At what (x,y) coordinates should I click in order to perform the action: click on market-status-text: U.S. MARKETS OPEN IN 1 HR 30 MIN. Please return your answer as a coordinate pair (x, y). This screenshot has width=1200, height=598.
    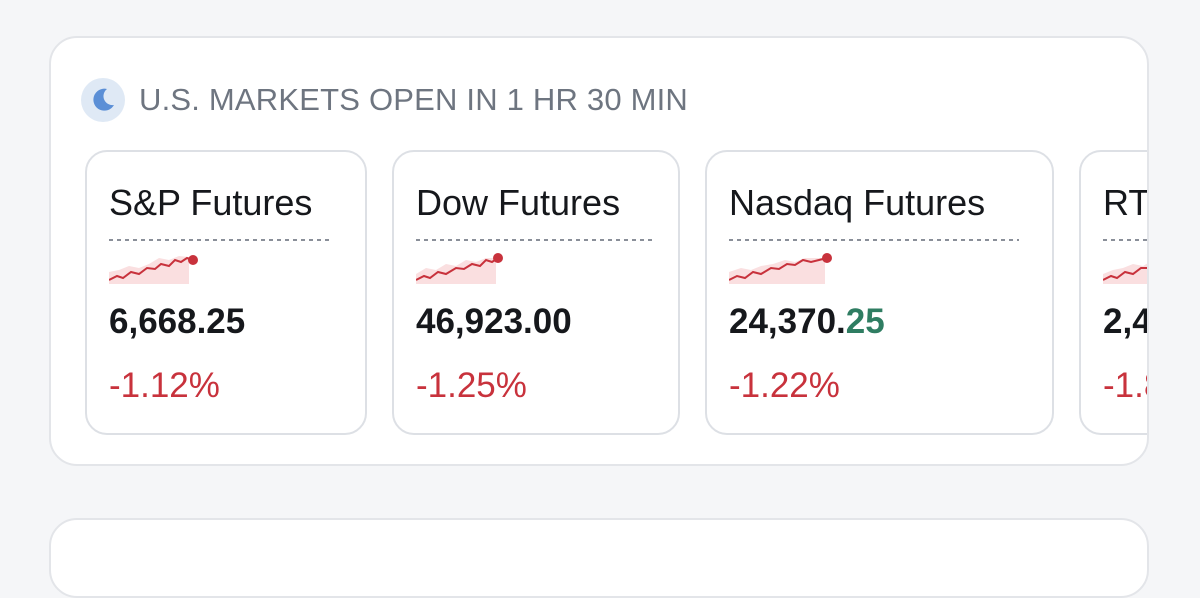
    Looking at the image, I should click on (414, 99).